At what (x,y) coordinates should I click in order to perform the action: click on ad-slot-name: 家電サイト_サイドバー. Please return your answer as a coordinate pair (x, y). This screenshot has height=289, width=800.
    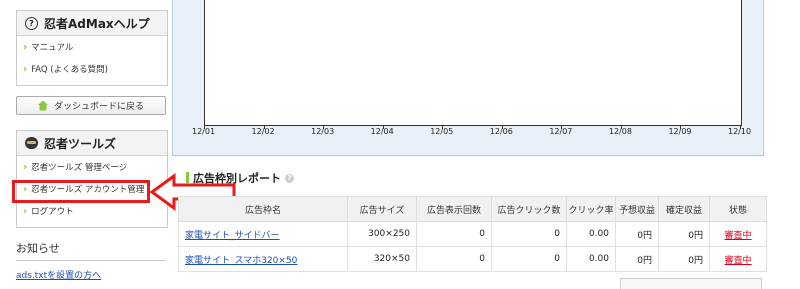
    Looking at the image, I should click on (263, 234).